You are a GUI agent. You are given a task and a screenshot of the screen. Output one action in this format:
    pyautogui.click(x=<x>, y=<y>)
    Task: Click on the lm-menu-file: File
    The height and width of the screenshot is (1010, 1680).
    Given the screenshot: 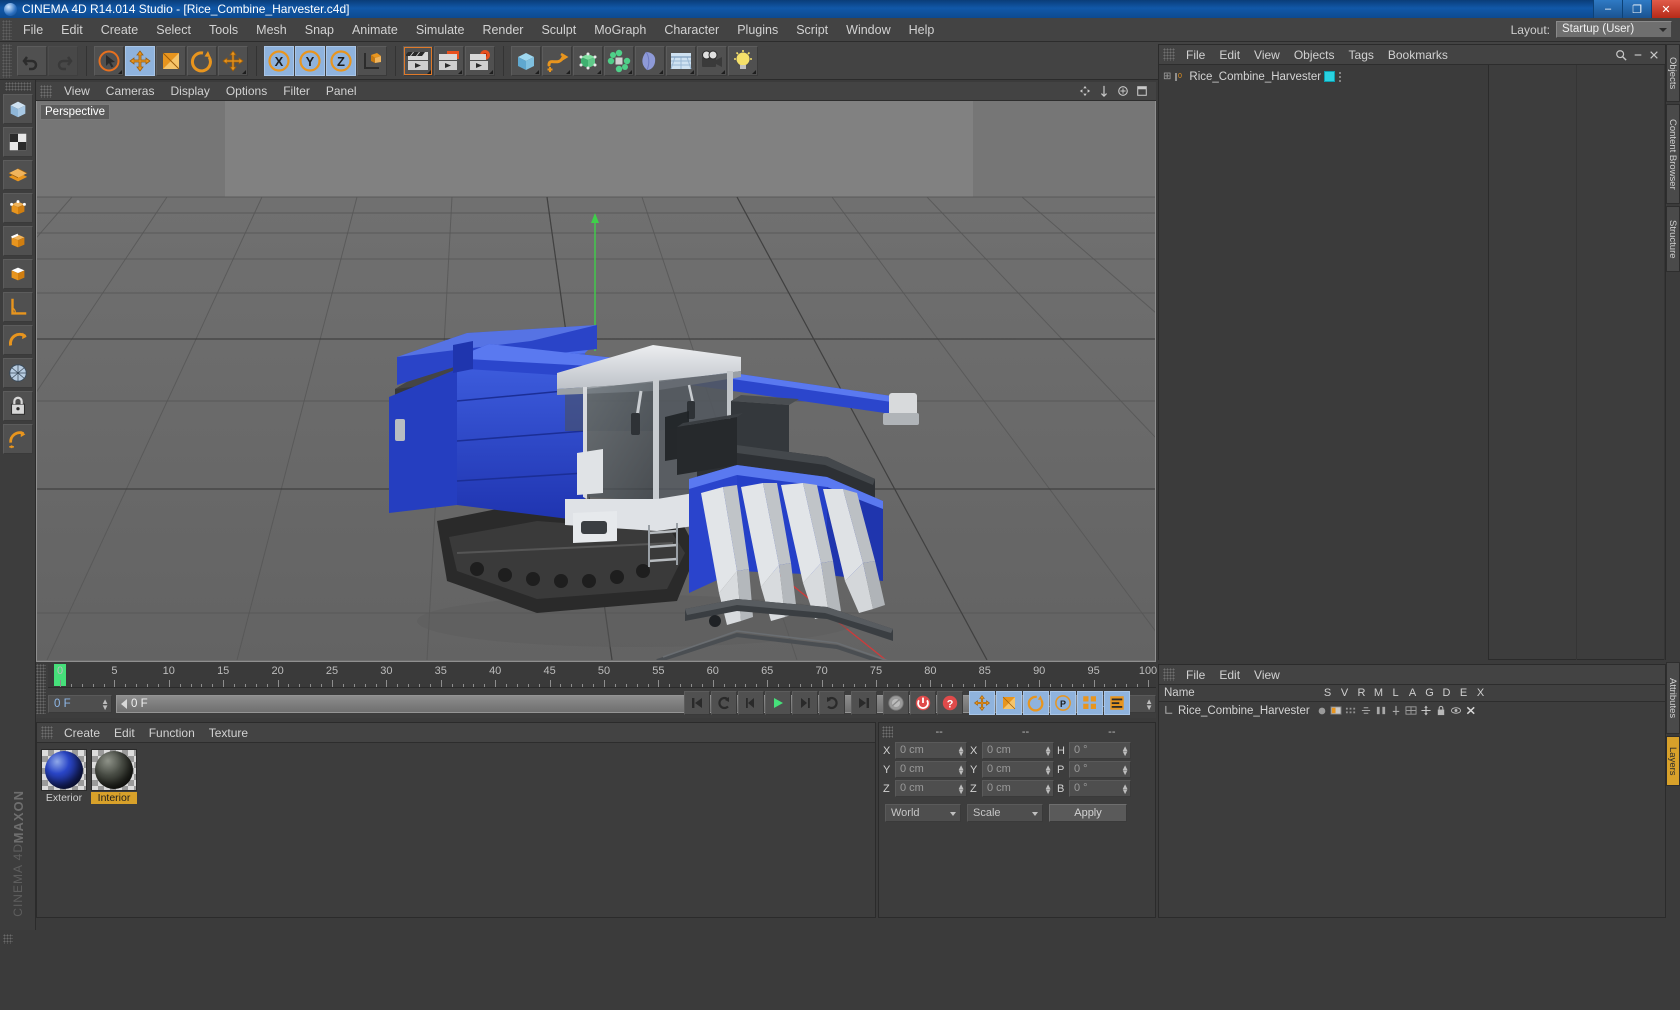 What is the action you would take?
    pyautogui.click(x=1195, y=675)
    